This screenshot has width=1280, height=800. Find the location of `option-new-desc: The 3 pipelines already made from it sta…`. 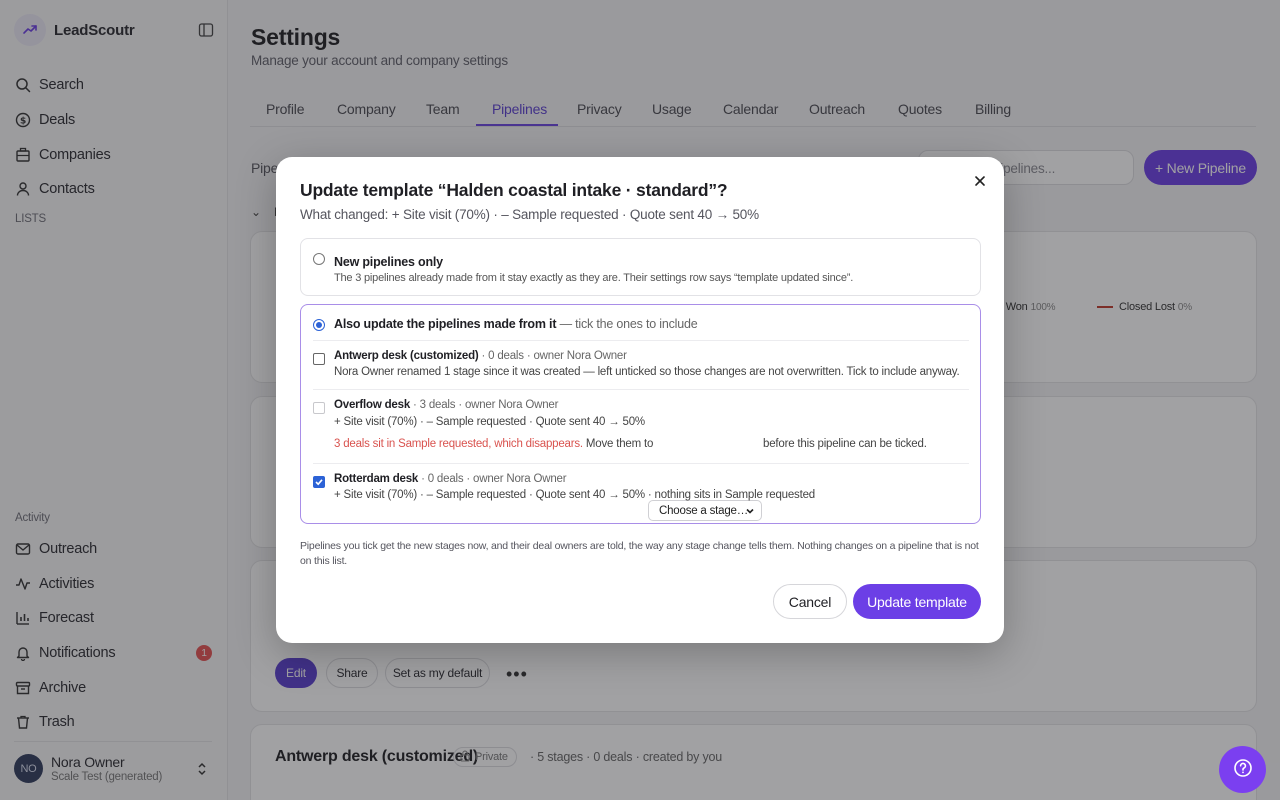

option-new-desc: The 3 pipelines already made from it sta… is located at coordinates (594, 278).